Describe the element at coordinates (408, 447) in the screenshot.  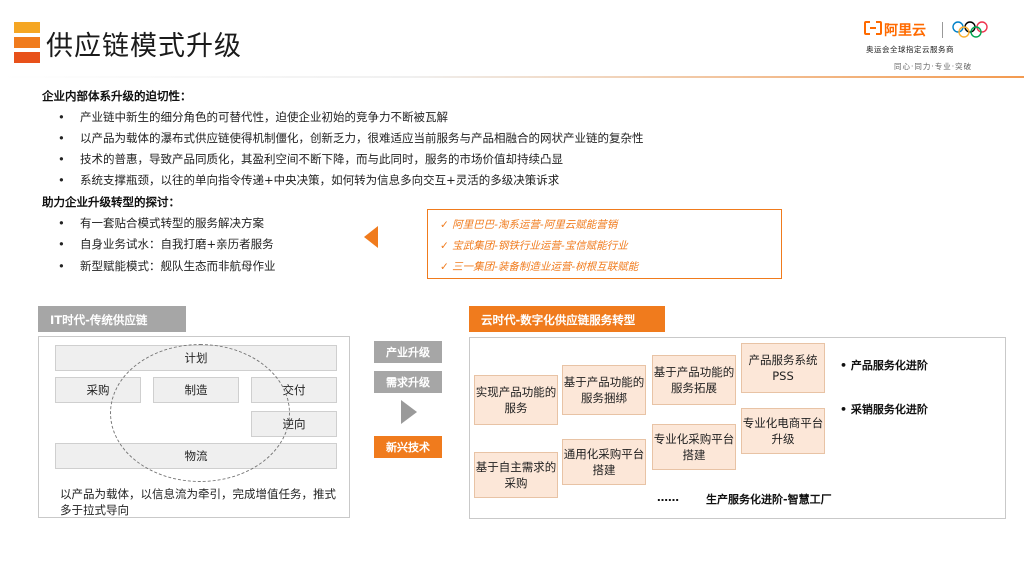
I see `emerging-tech-tag: 新兴技术` at that location.